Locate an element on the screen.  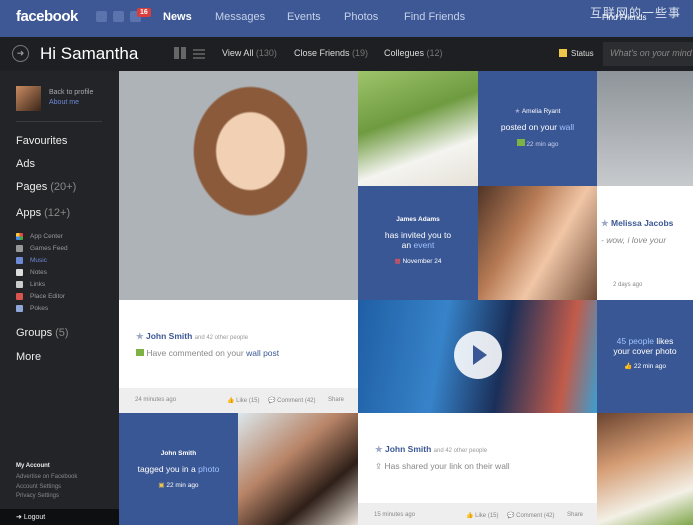
nav-find-friends: Find Friends is located at coordinates (434, 17).